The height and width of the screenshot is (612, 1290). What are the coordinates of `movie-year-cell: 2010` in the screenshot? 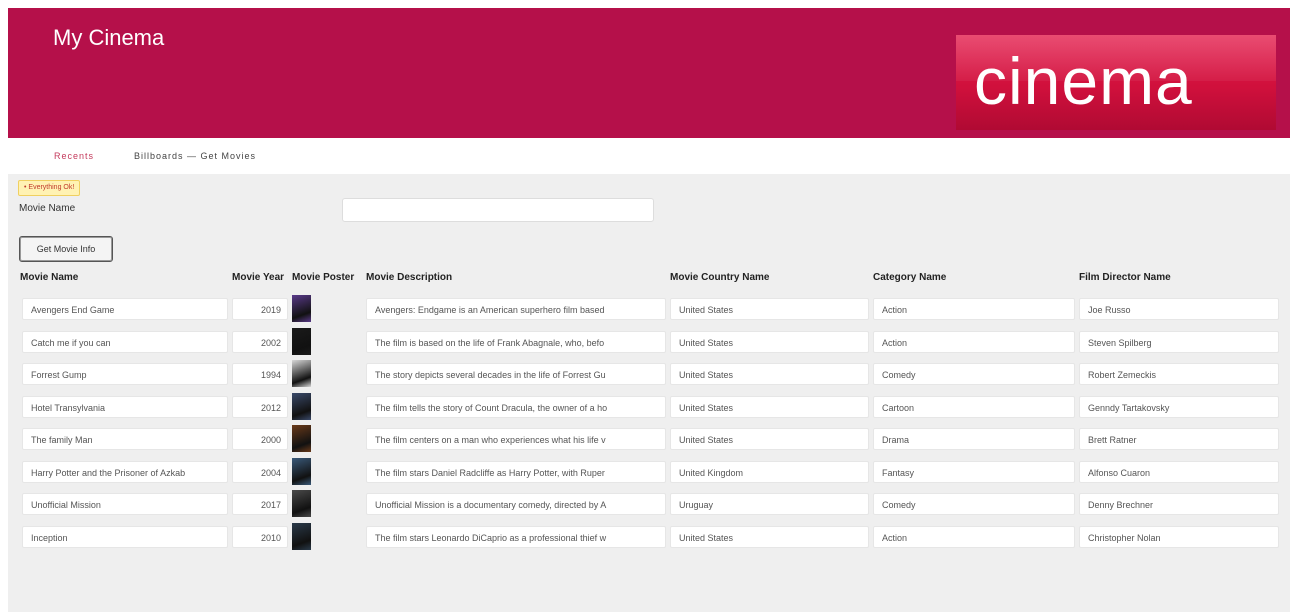 It's located at (260, 537).